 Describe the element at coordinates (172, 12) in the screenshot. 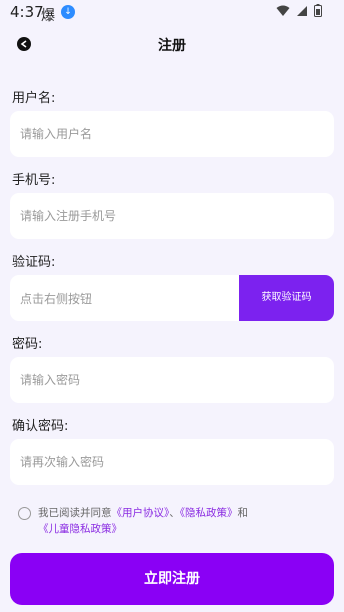

I see `status-bar: 4:37 爆 ↓` at that location.